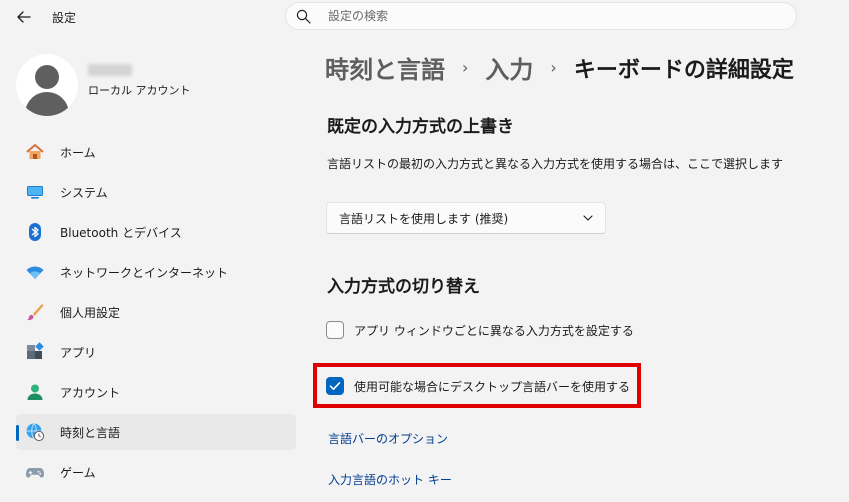 Image resolution: width=849 pixels, height=502 pixels. I want to click on sidebar-item-accounts: アカウント, so click(156, 392).